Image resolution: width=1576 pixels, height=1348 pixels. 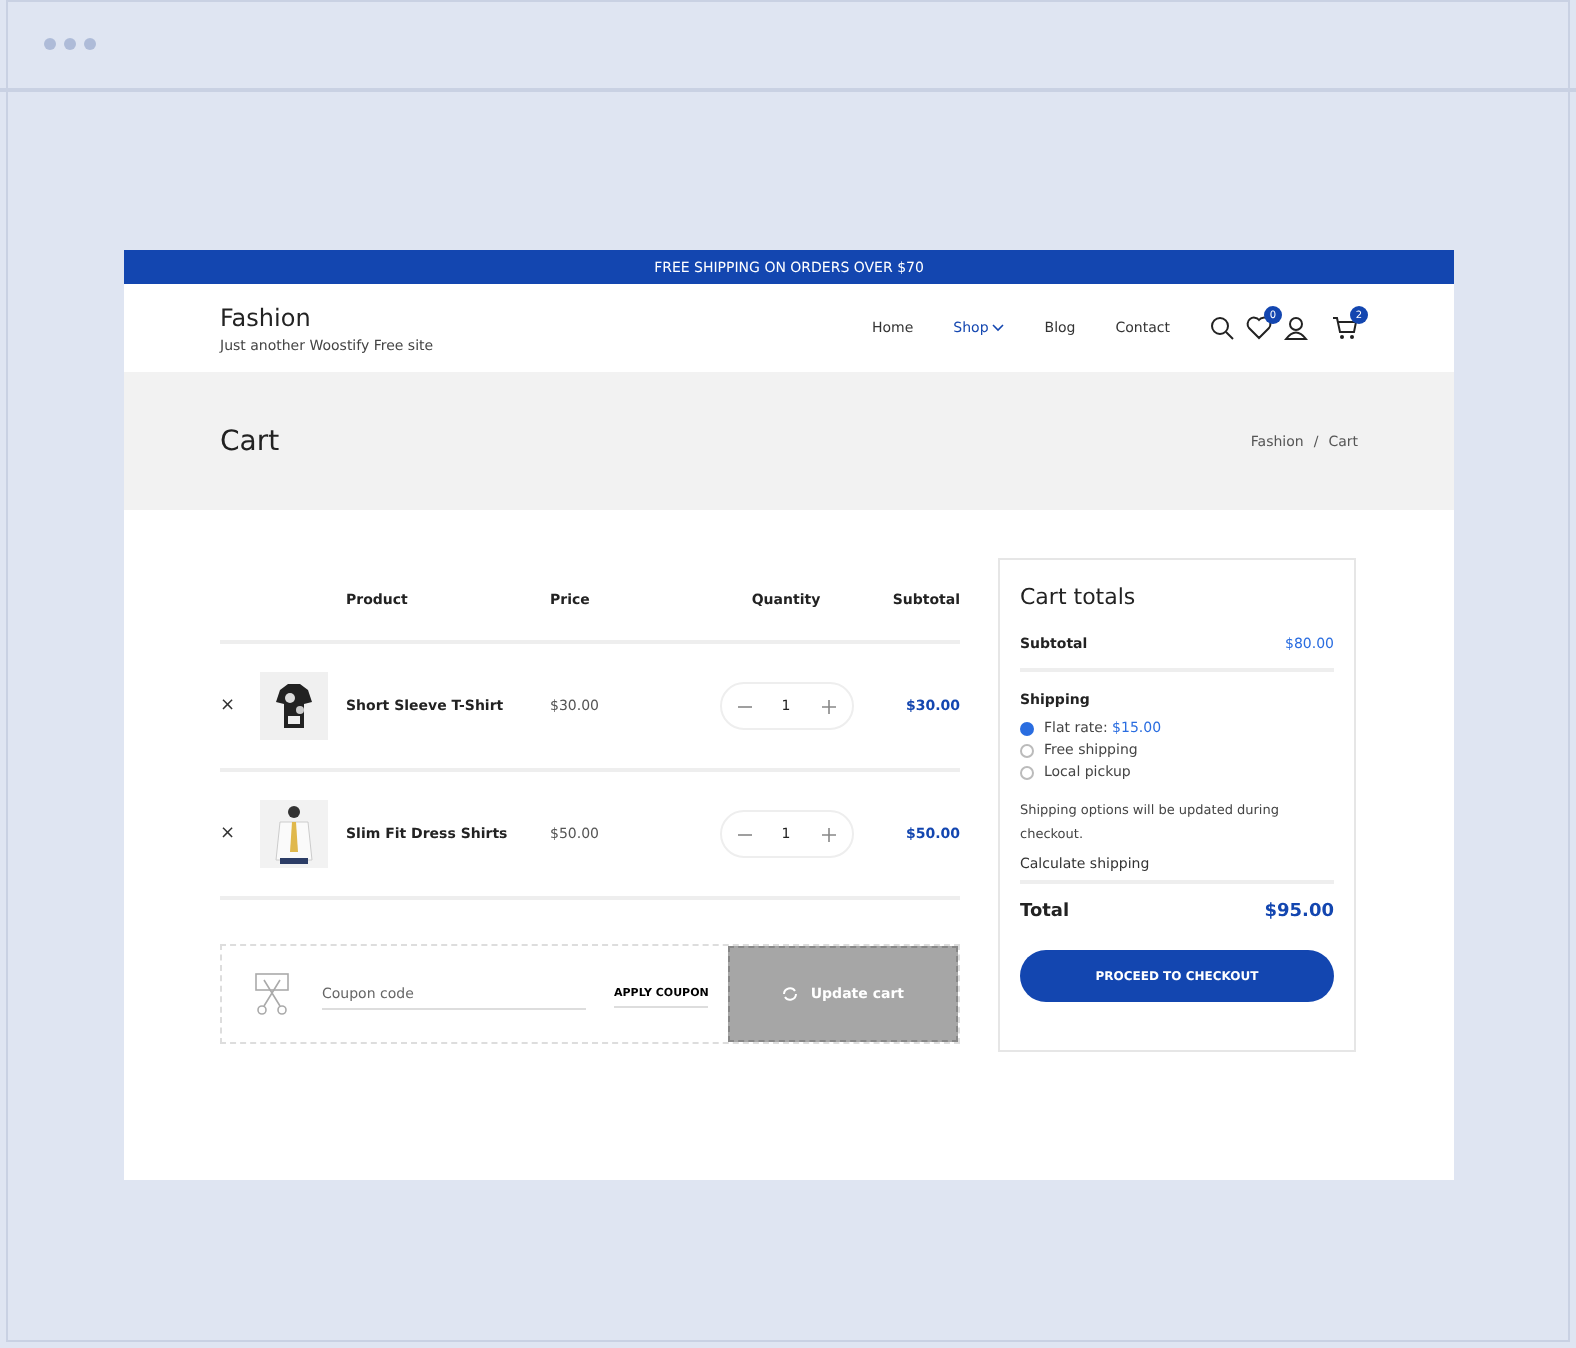 I want to click on search-icon, so click(x=1222, y=328).